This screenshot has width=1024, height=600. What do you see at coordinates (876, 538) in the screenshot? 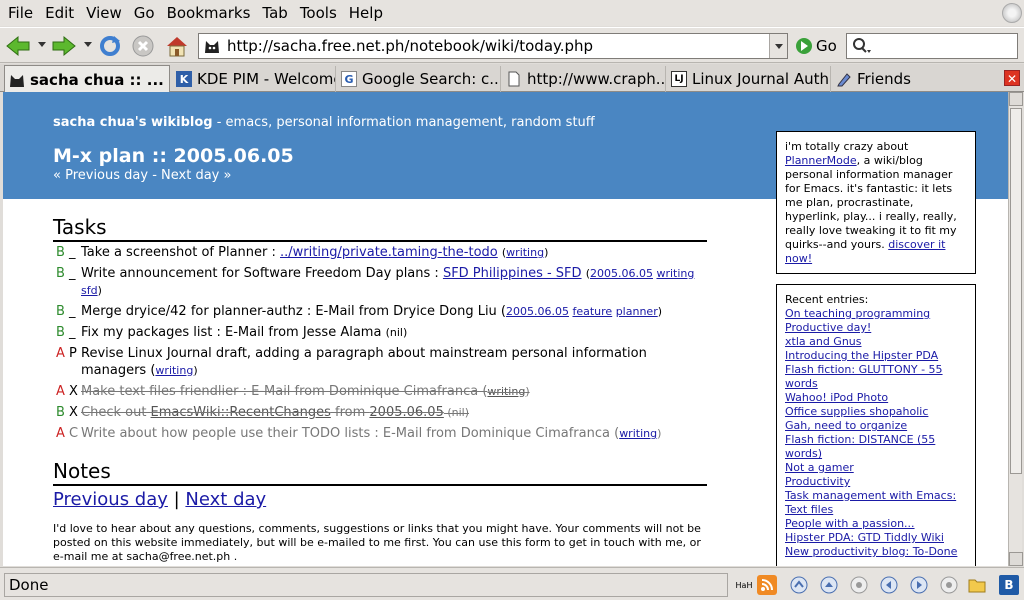
I see `recent-entry-link: Hipster PDA: GTD Tiddly Wiki` at bounding box center [876, 538].